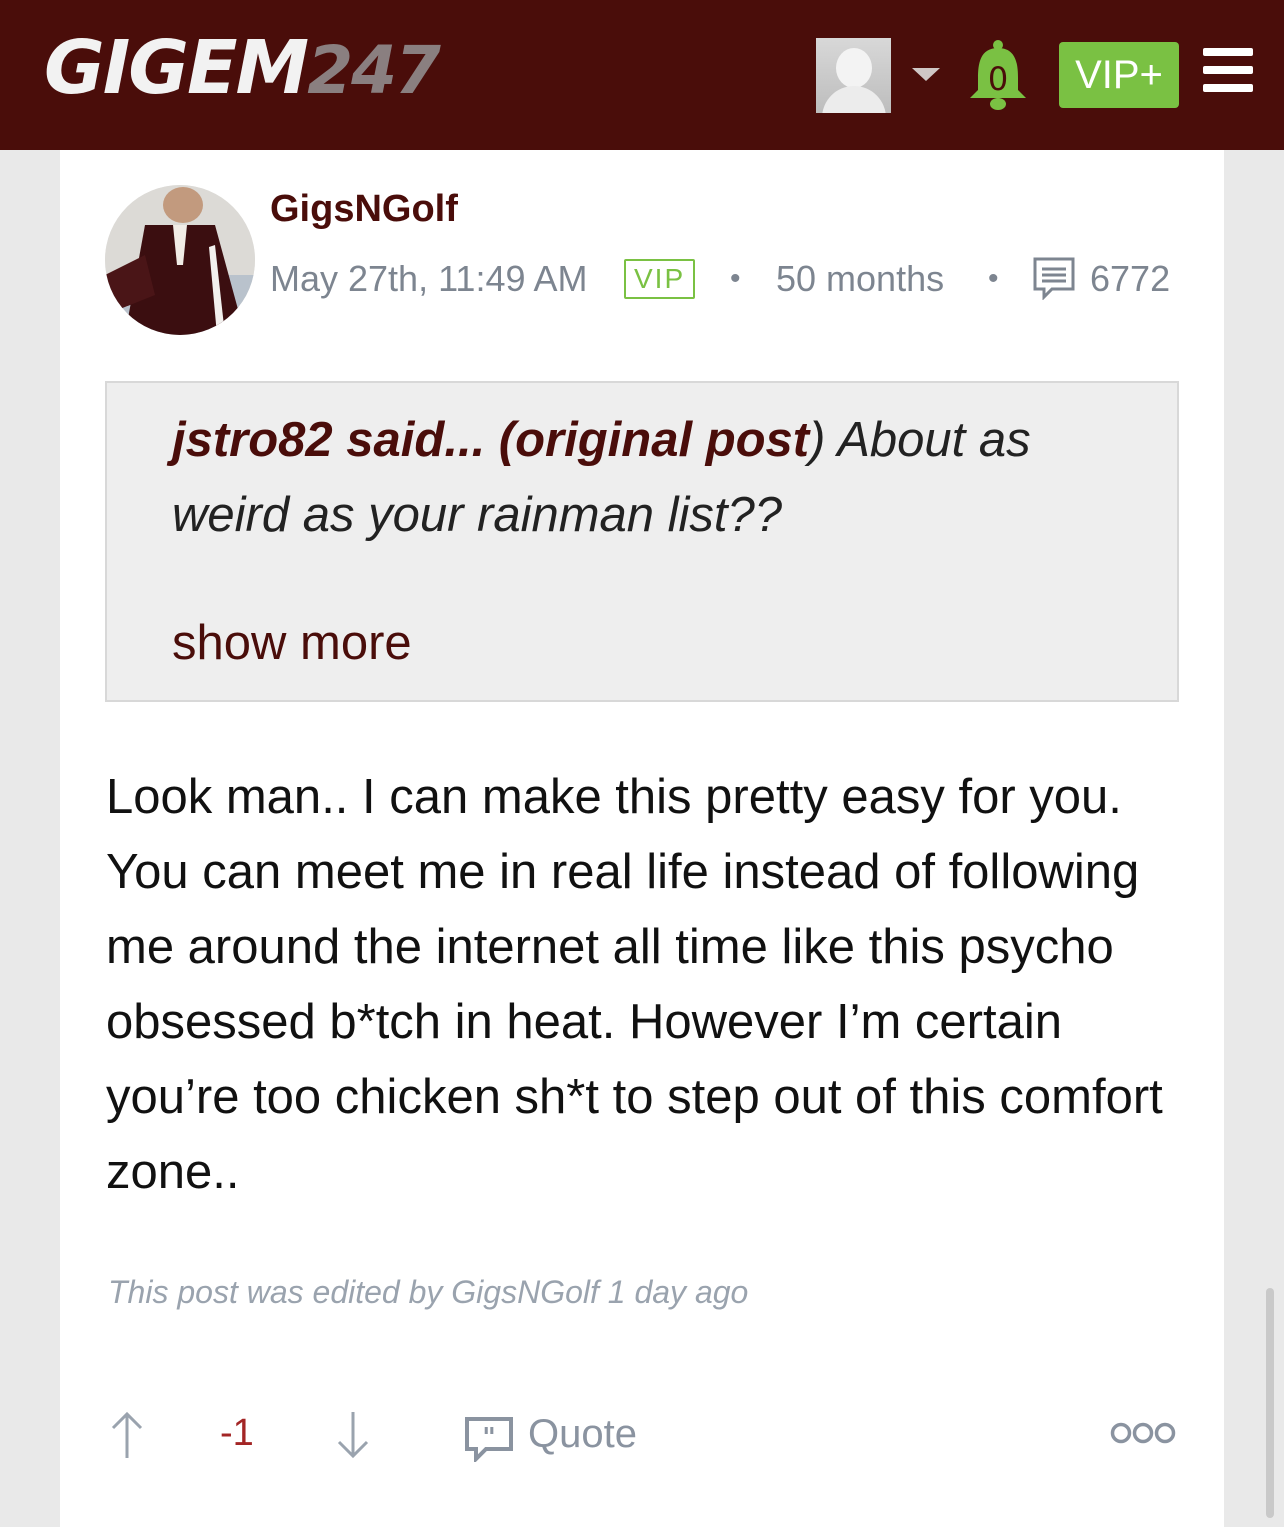 This screenshot has height=1527, width=1284. I want to click on logo-text: GIGEM, so click(176, 68).